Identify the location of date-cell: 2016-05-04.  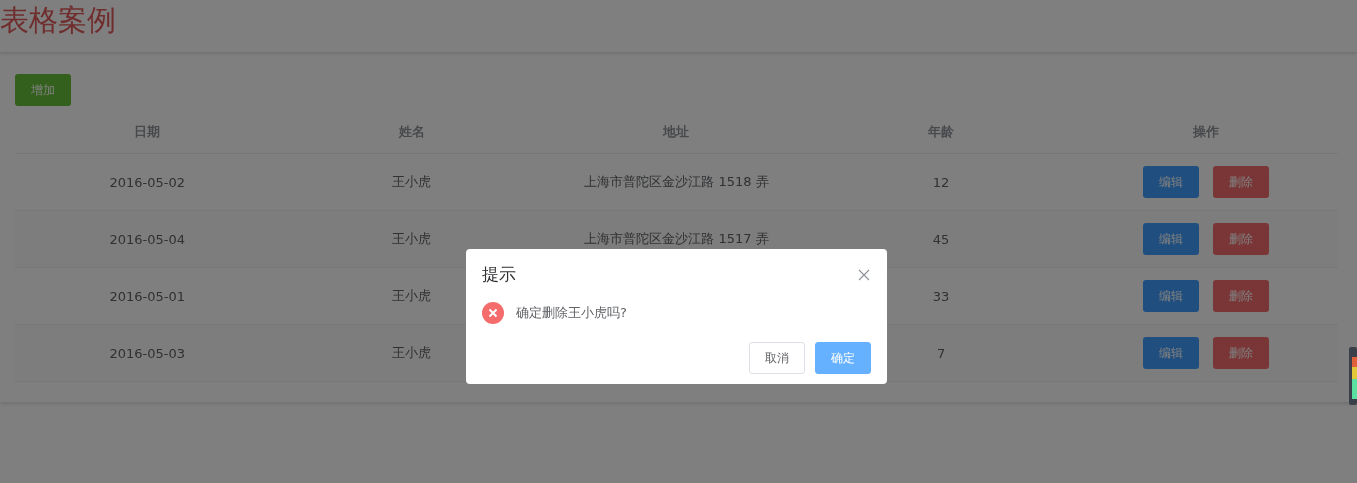
(147, 239).